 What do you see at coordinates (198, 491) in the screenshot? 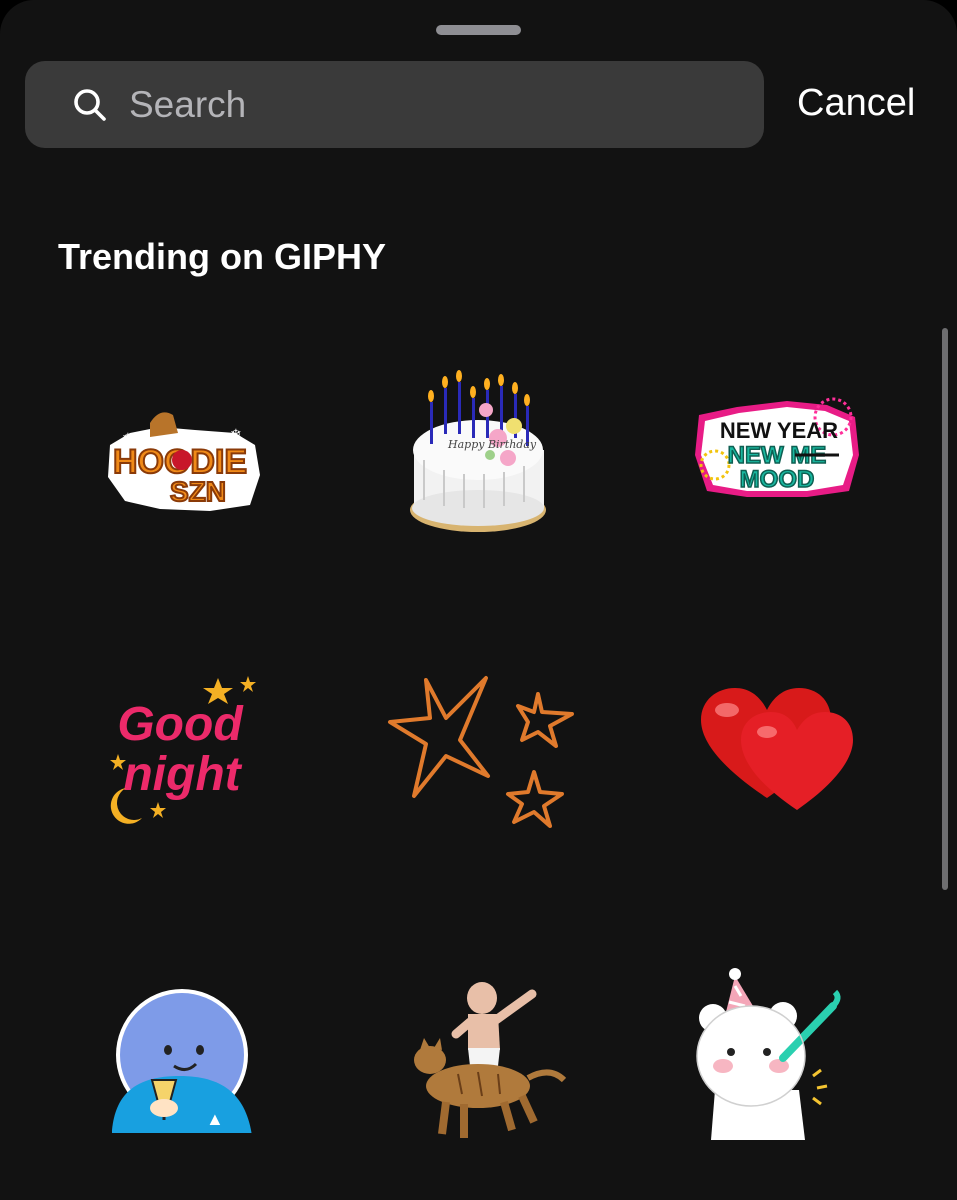
I see `szn-text: SZN` at bounding box center [198, 491].